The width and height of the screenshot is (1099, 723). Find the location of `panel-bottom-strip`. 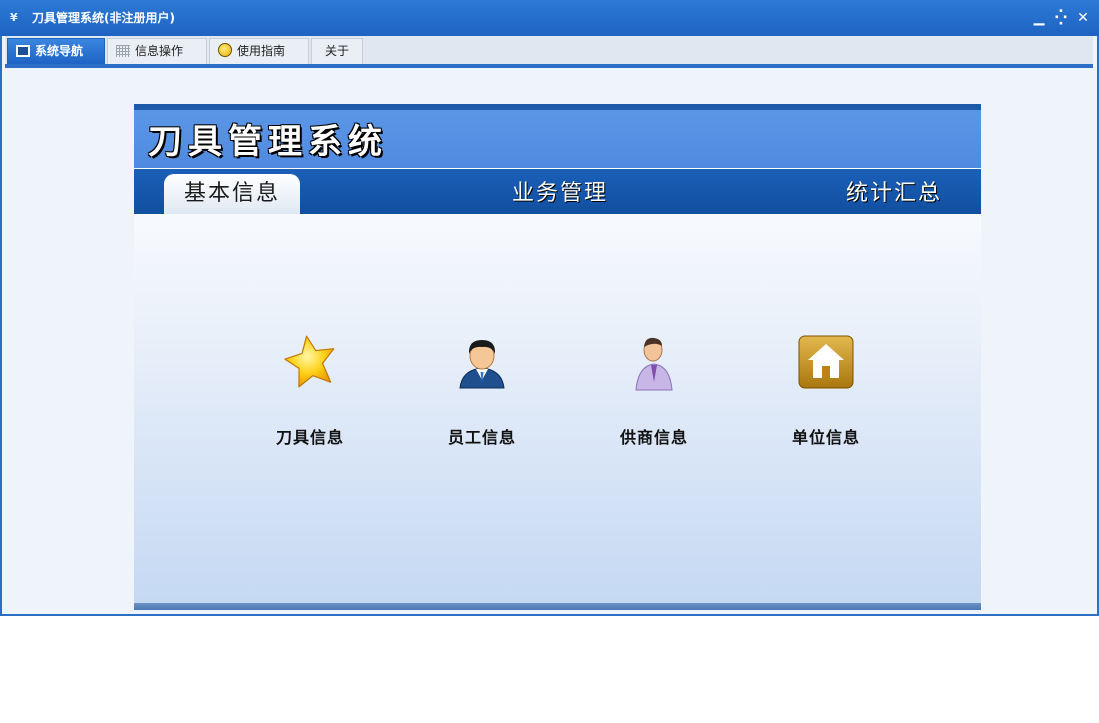

panel-bottom-strip is located at coordinates (557, 606).